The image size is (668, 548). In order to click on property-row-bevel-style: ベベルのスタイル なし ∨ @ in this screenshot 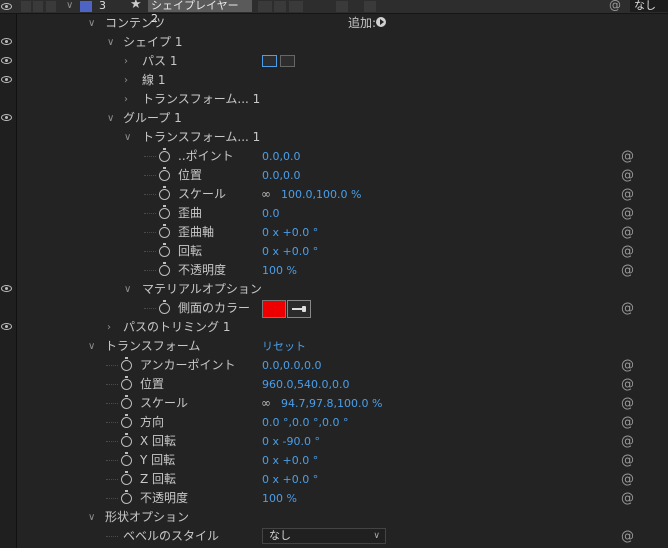, I will do `click(334, 536)`.